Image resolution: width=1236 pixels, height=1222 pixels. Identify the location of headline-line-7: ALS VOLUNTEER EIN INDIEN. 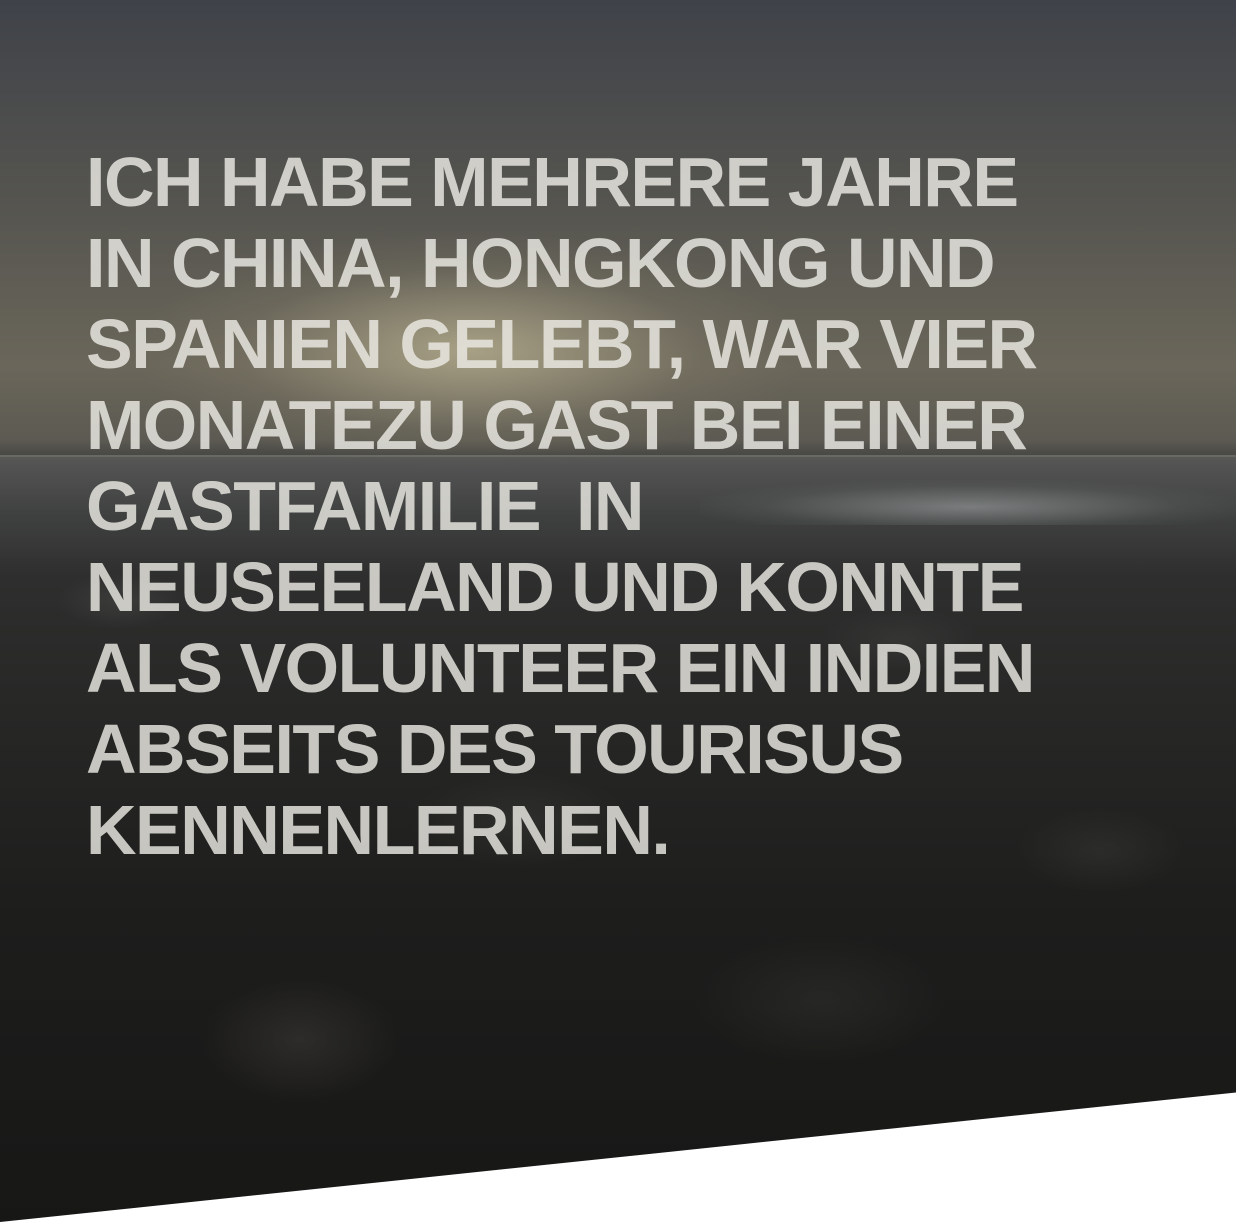
(560, 668).